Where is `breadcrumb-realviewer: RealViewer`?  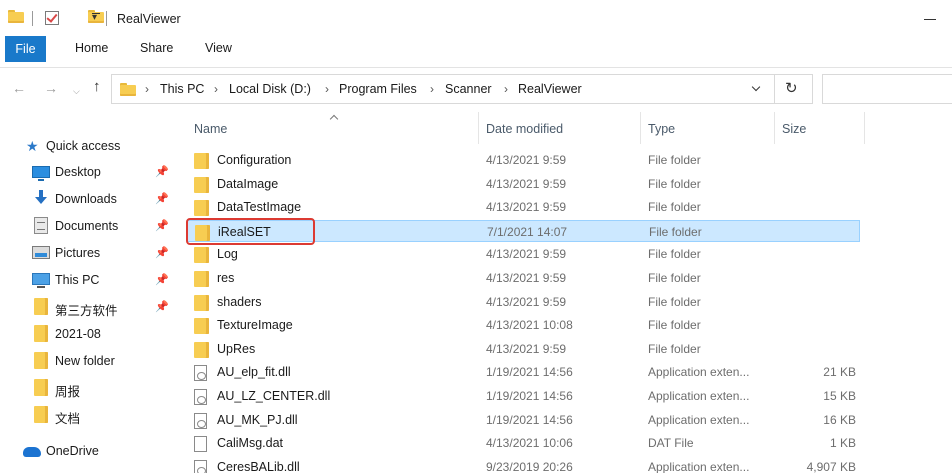
breadcrumb-realviewer: RealViewer is located at coordinates (550, 89).